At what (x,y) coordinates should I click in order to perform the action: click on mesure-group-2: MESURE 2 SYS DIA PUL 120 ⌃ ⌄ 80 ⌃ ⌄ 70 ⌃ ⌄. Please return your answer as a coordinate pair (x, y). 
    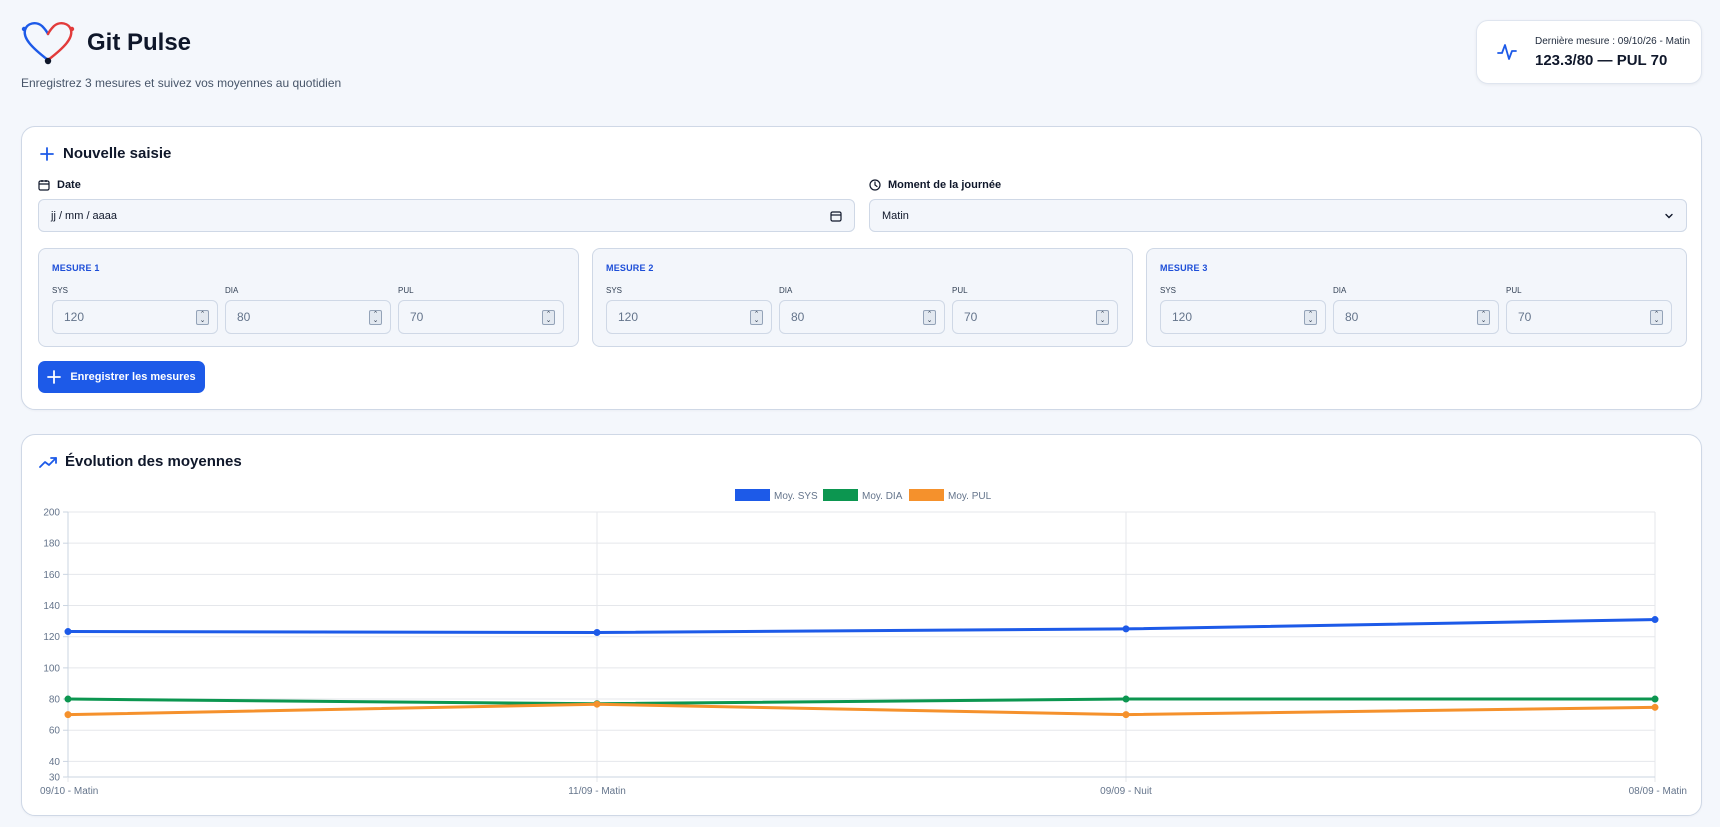
    Looking at the image, I should click on (862, 297).